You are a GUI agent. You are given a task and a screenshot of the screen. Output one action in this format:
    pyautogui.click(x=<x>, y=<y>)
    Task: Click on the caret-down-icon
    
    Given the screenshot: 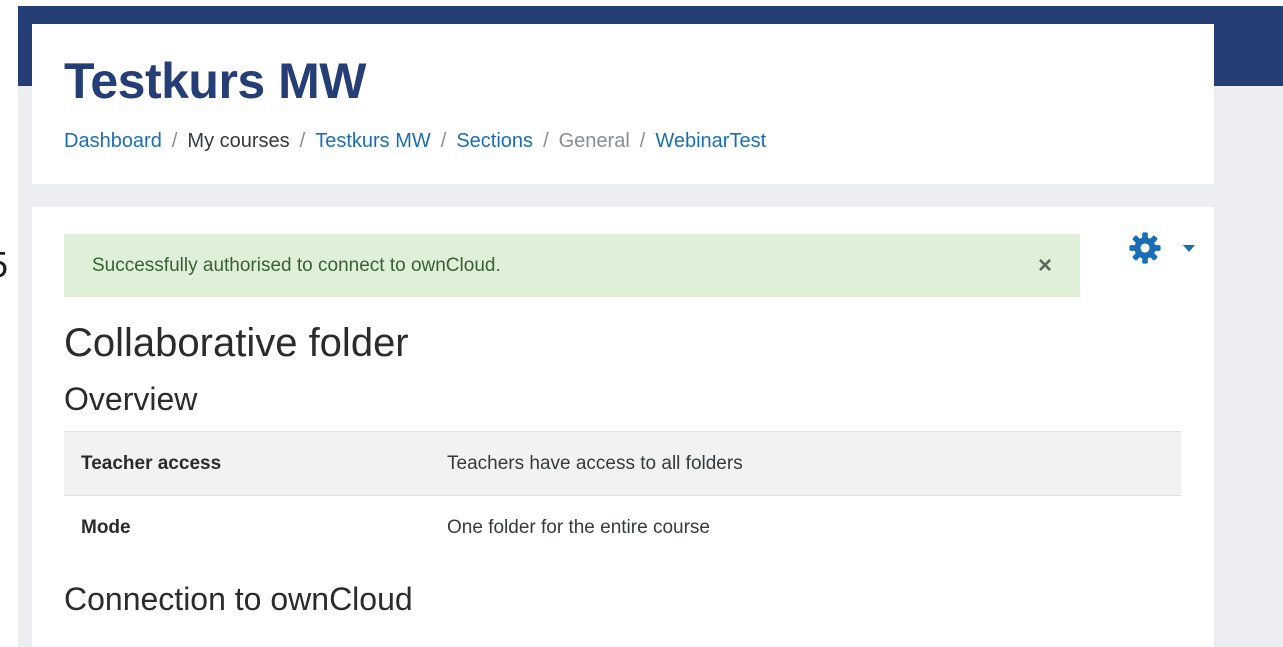 What is the action you would take?
    pyautogui.click(x=1189, y=248)
    